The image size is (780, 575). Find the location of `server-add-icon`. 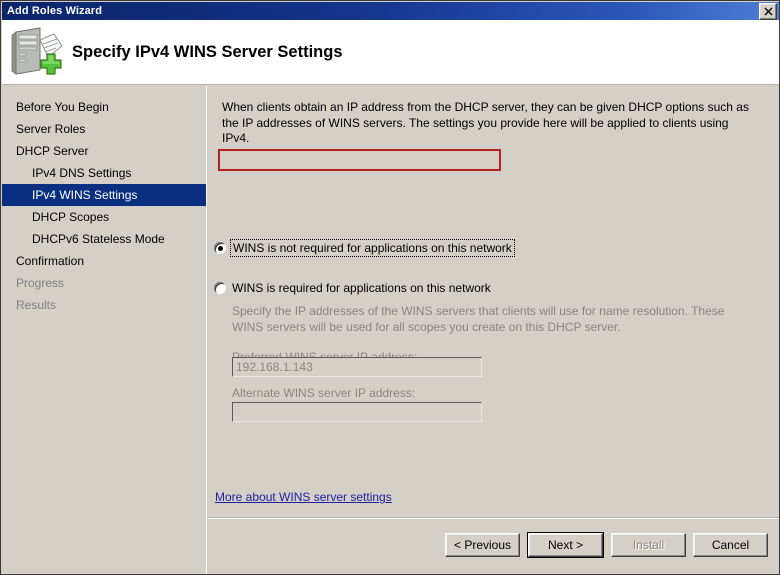

server-add-icon is located at coordinates (38, 52).